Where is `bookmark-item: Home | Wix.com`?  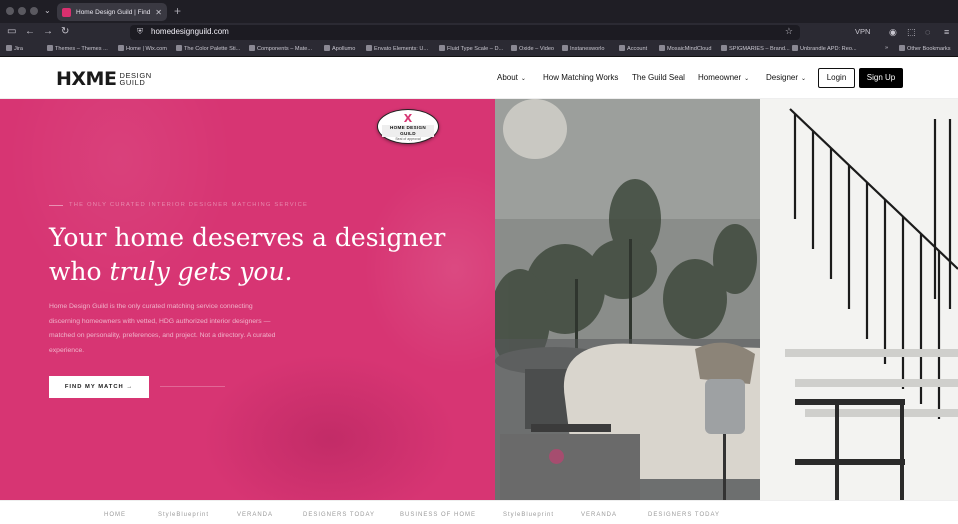
bookmark-item: Home | Wix.com is located at coordinates (142, 48).